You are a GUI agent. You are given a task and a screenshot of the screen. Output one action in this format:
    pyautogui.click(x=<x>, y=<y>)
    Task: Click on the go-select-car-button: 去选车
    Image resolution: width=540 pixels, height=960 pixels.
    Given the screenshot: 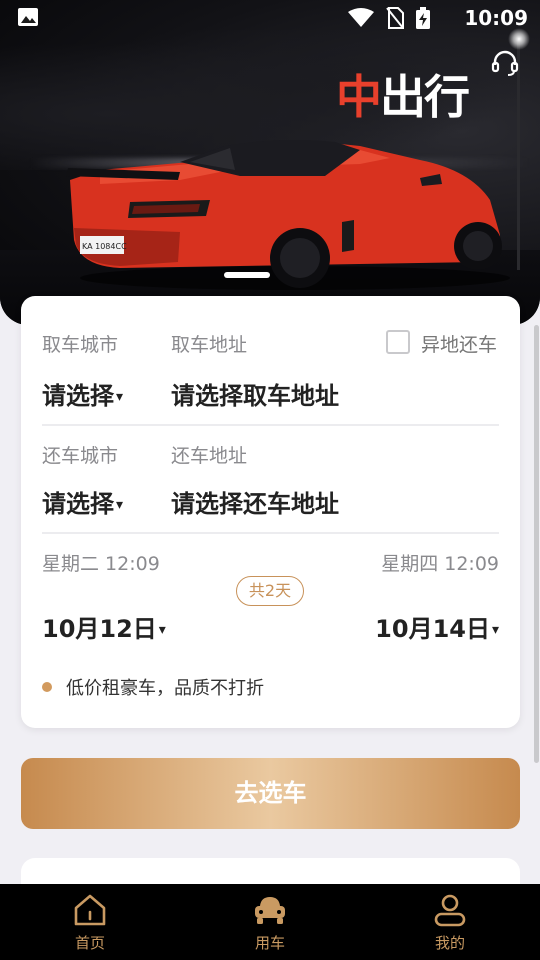 What is the action you would take?
    pyautogui.click(x=270, y=793)
    